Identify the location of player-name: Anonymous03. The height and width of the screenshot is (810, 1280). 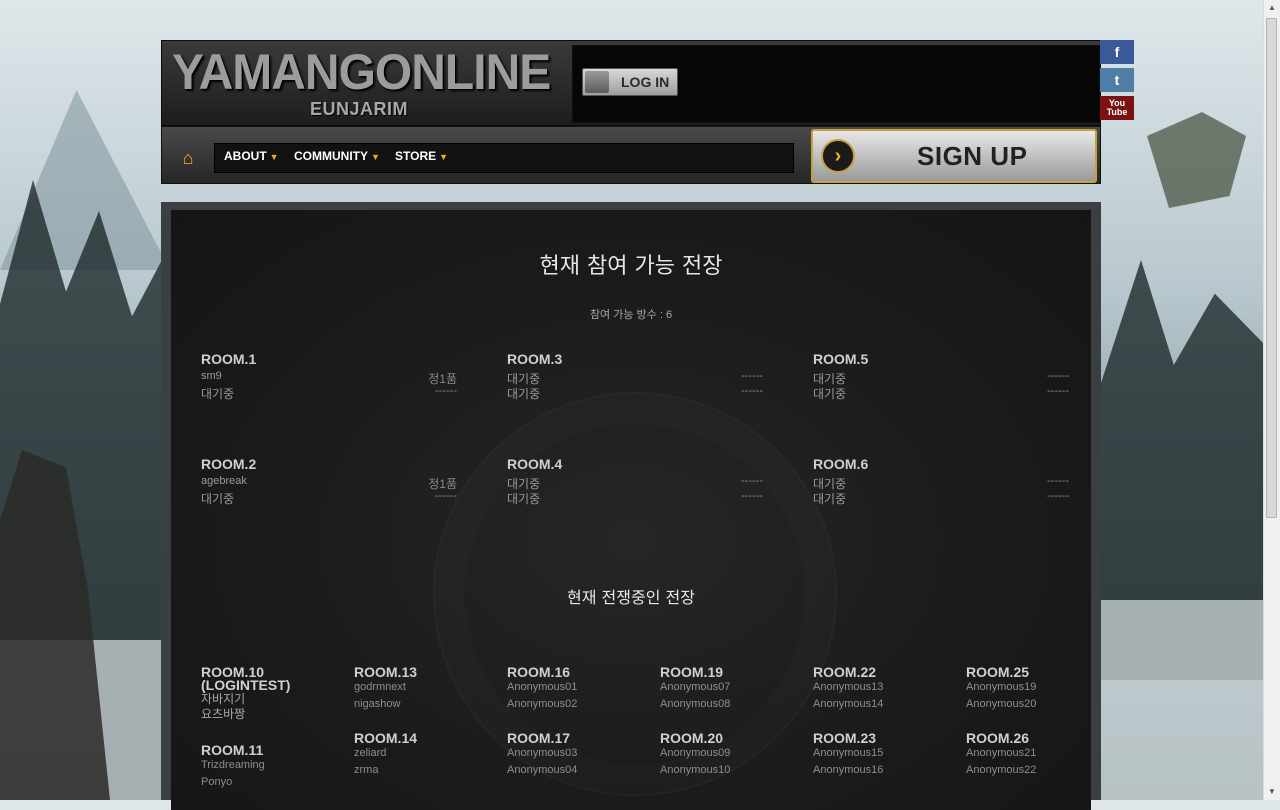
(542, 753).